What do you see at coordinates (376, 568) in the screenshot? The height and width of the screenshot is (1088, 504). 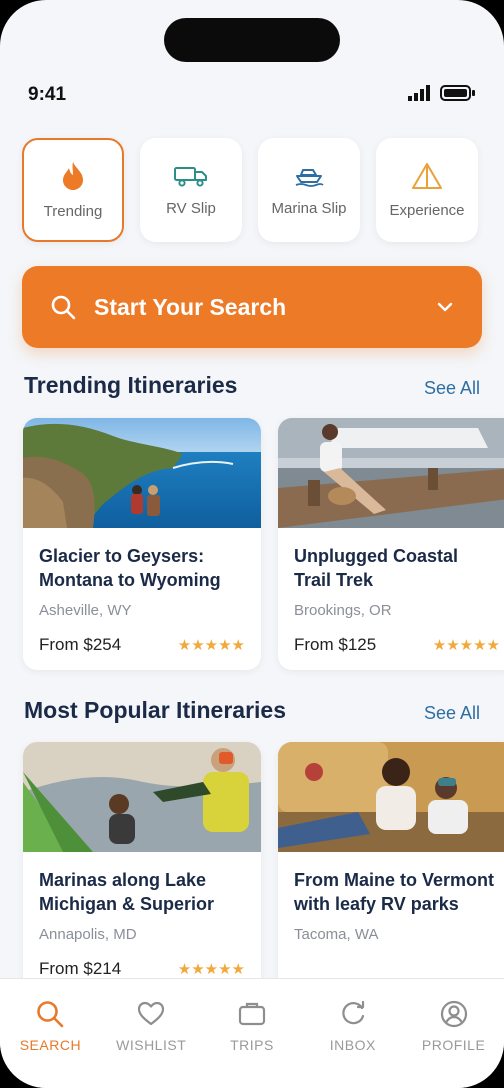 I see `card-title: Unplugged Coastal Trail Trek` at bounding box center [376, 568].